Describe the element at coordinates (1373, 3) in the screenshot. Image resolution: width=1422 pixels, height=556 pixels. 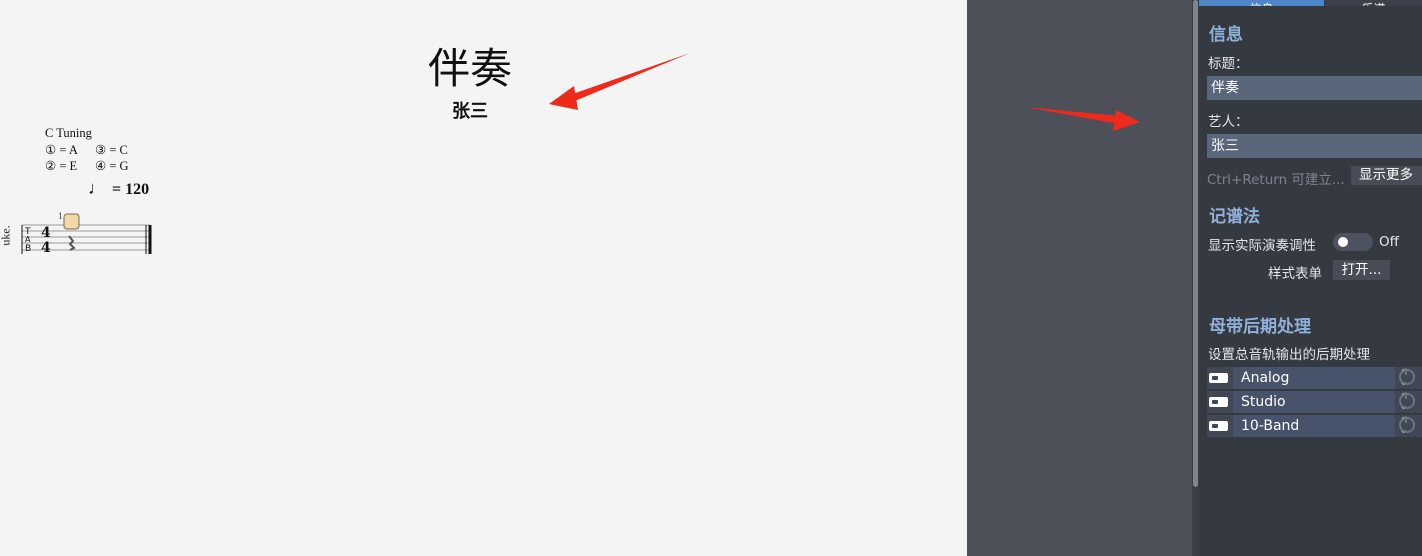
I see `tab-score: 乐谱` at that location.